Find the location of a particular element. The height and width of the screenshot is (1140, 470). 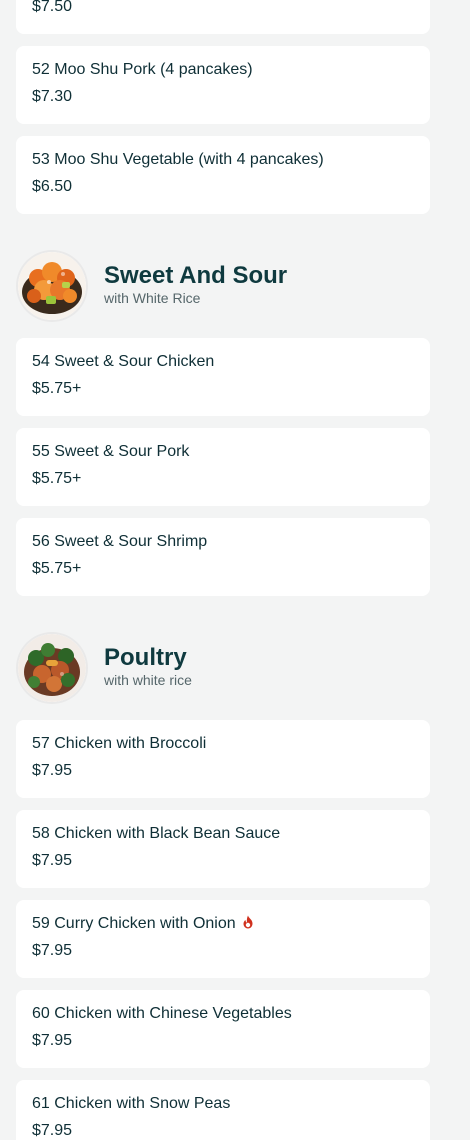

menu-item-card: 54 Sweet & Sour Chicken $5.75+ is located at coordinates (223, 377).